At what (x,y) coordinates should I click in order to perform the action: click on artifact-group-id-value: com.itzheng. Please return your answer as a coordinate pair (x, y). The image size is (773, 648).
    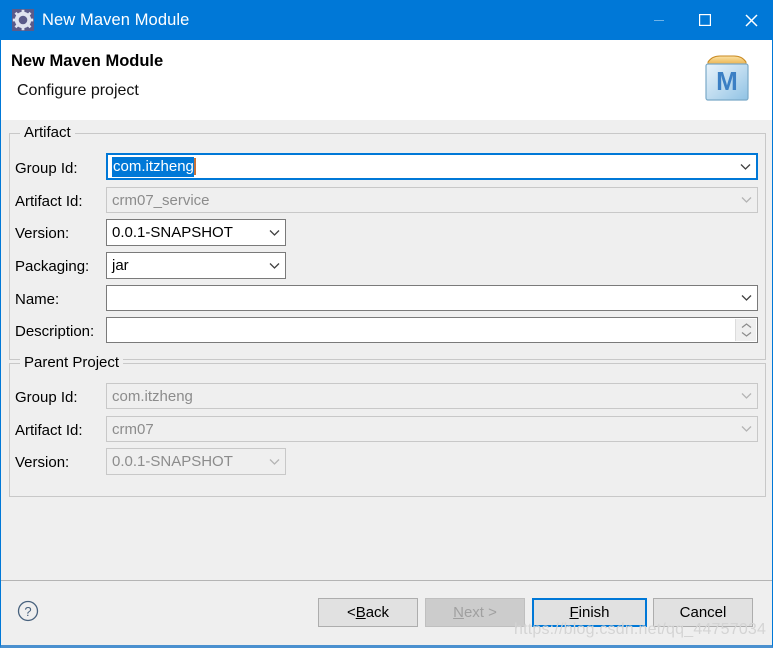
    Looking at the image, I should click on (153, 166).